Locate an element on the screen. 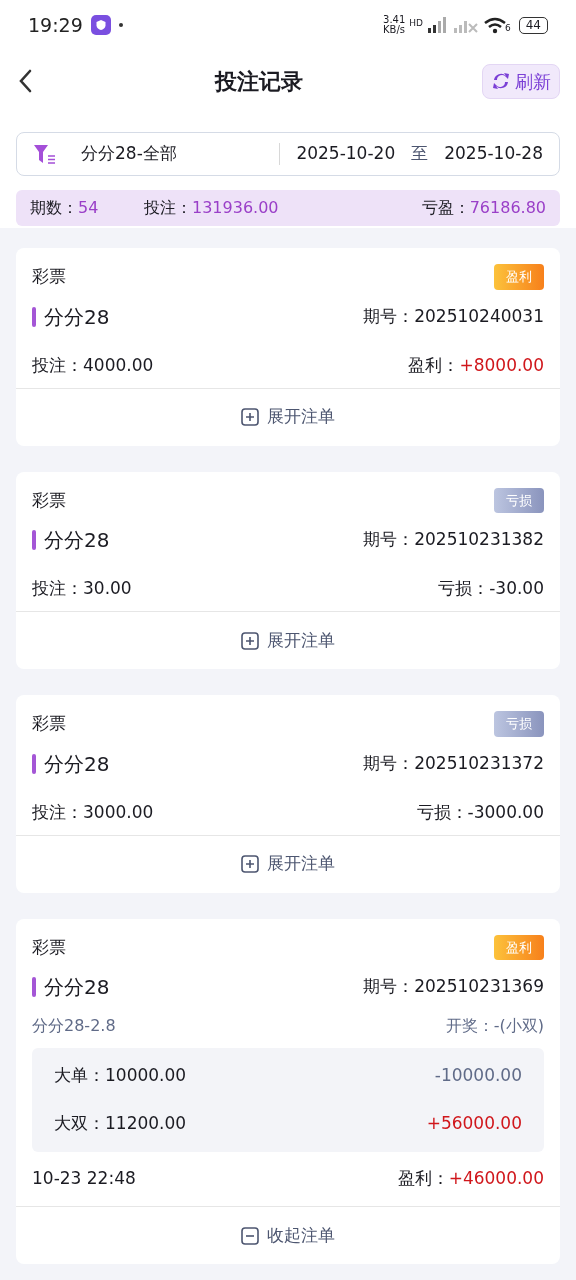 The height and width of the screenshot is (1280, 576). bet-amount: 大双：11200.00 is located at coordinates (120, 1124).